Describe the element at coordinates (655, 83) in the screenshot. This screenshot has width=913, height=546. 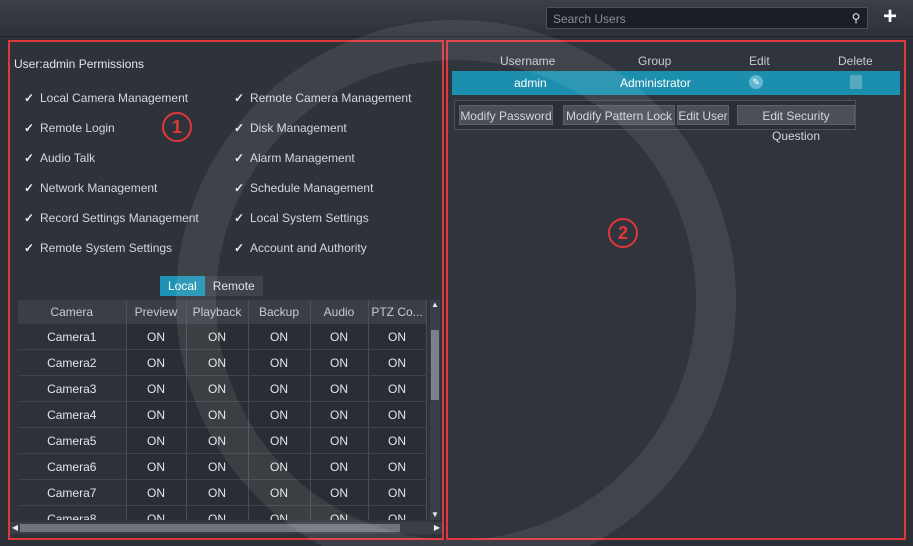
I see `user-group: Administrator` at that location.